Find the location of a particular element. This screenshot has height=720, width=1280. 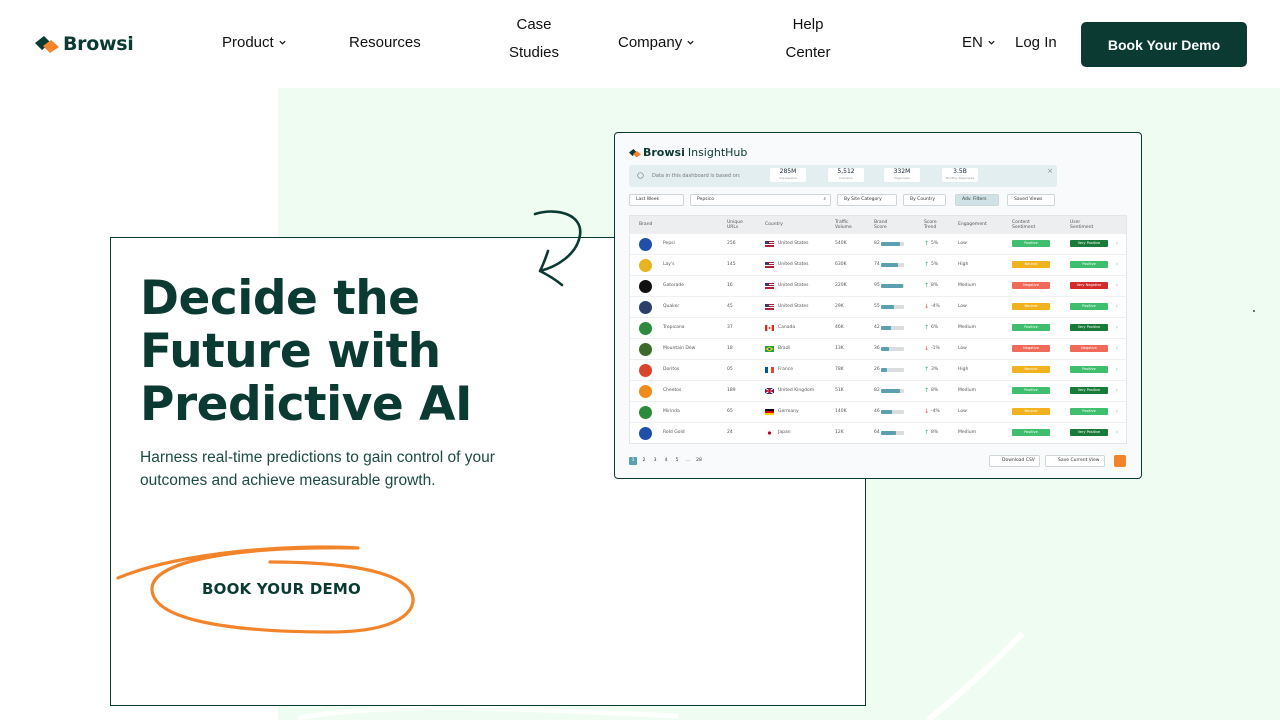

col-brand-score: Brand Score is located at coordinates (881, 225).